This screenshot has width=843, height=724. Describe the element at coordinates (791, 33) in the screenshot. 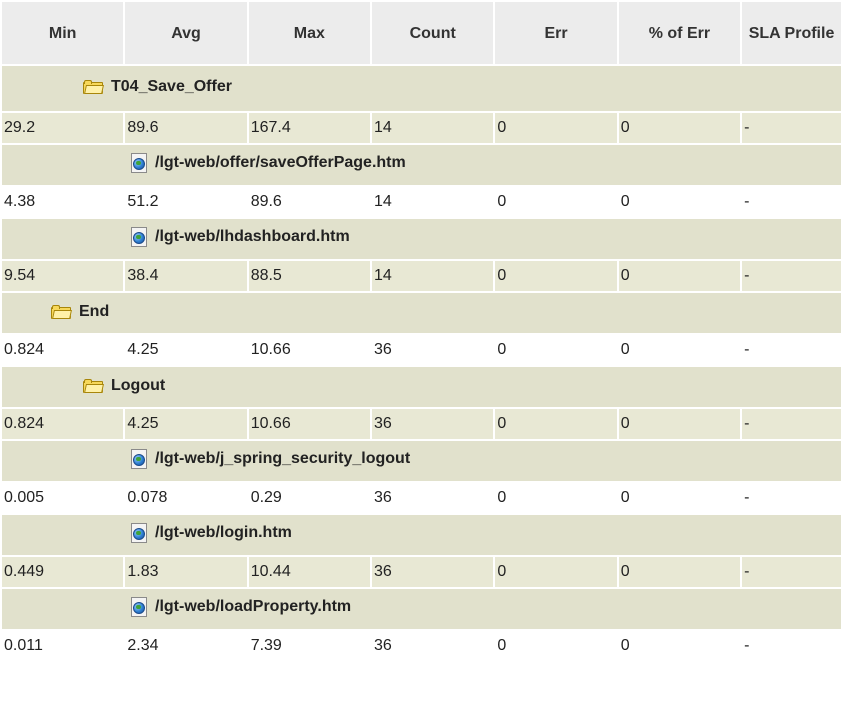

I see `column-header-sla-profile: SLA Profile` at that location.